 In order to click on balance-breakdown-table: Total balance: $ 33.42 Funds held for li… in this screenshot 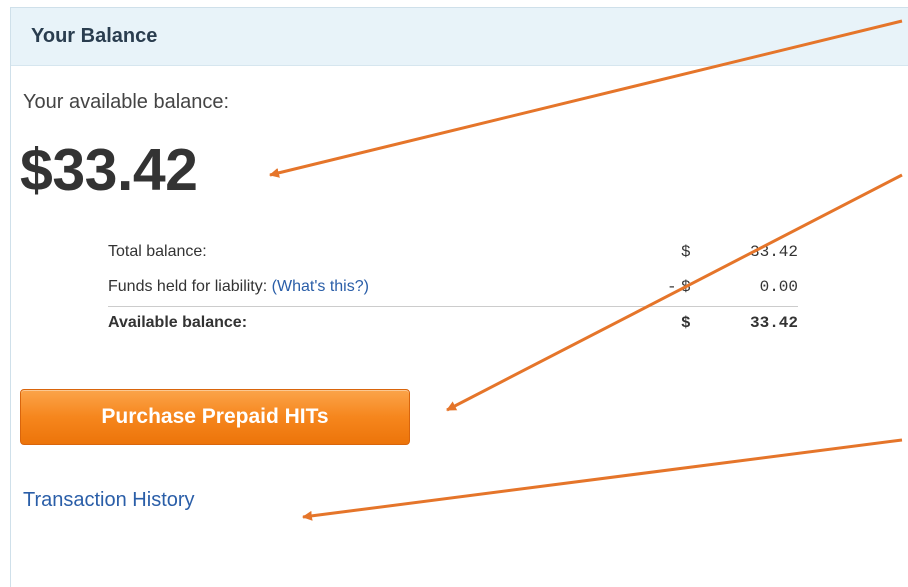, I will do `click(453, 289)`.